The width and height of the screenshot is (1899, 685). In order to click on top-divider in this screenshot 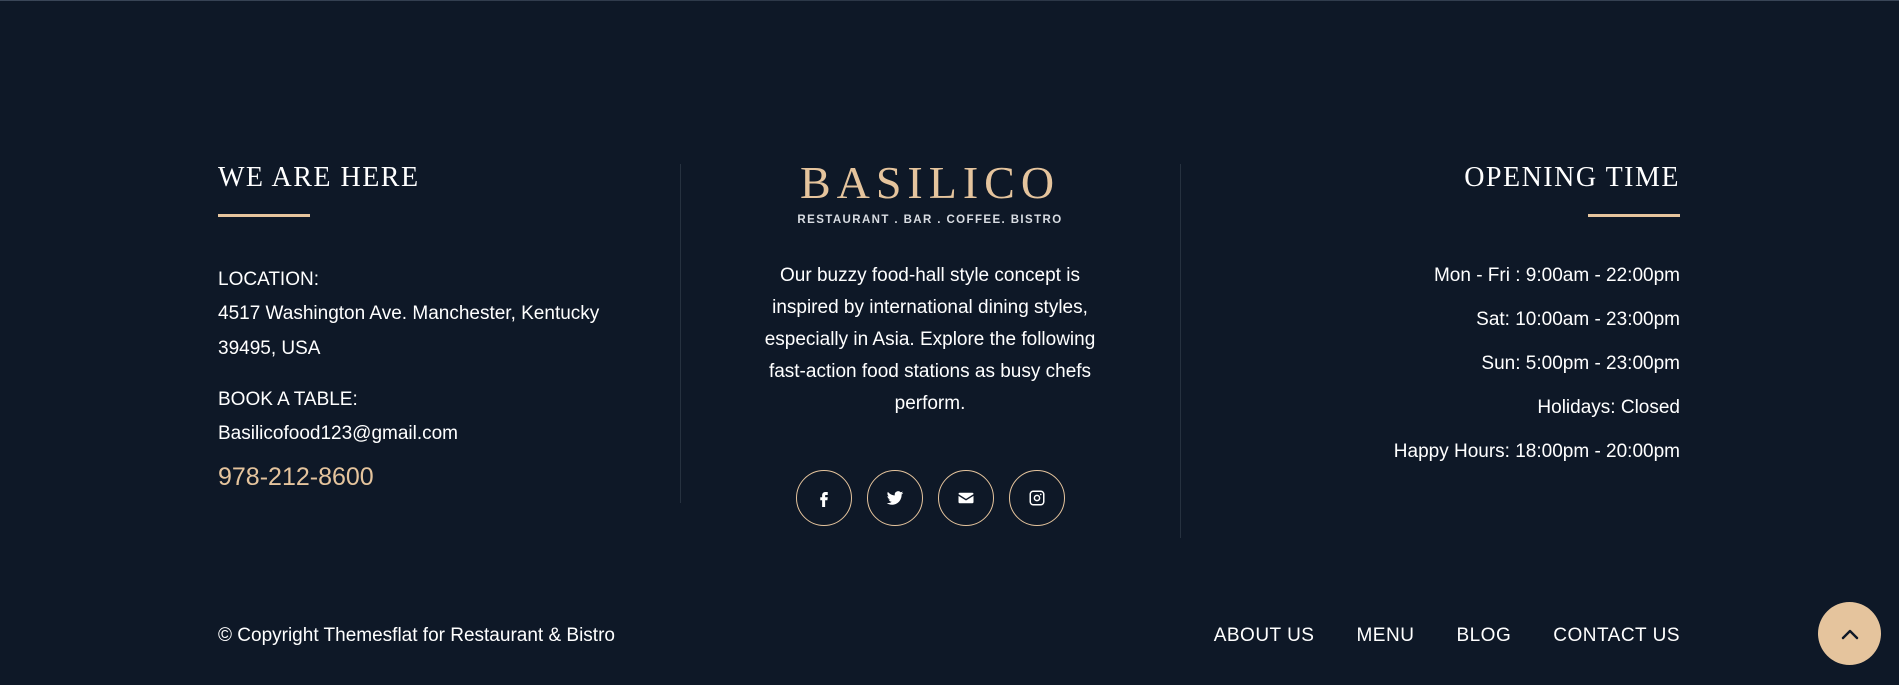, I will do `click(949, 0)`.